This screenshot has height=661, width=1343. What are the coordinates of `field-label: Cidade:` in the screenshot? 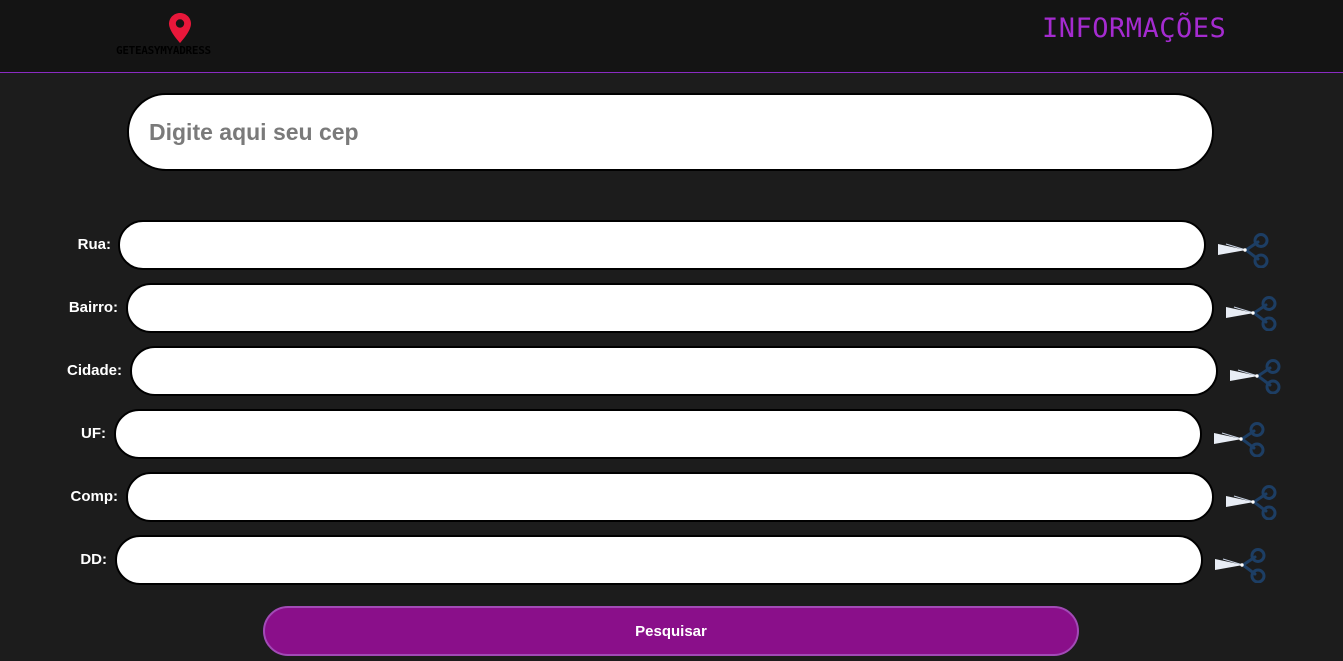 It's located at (94, 370).